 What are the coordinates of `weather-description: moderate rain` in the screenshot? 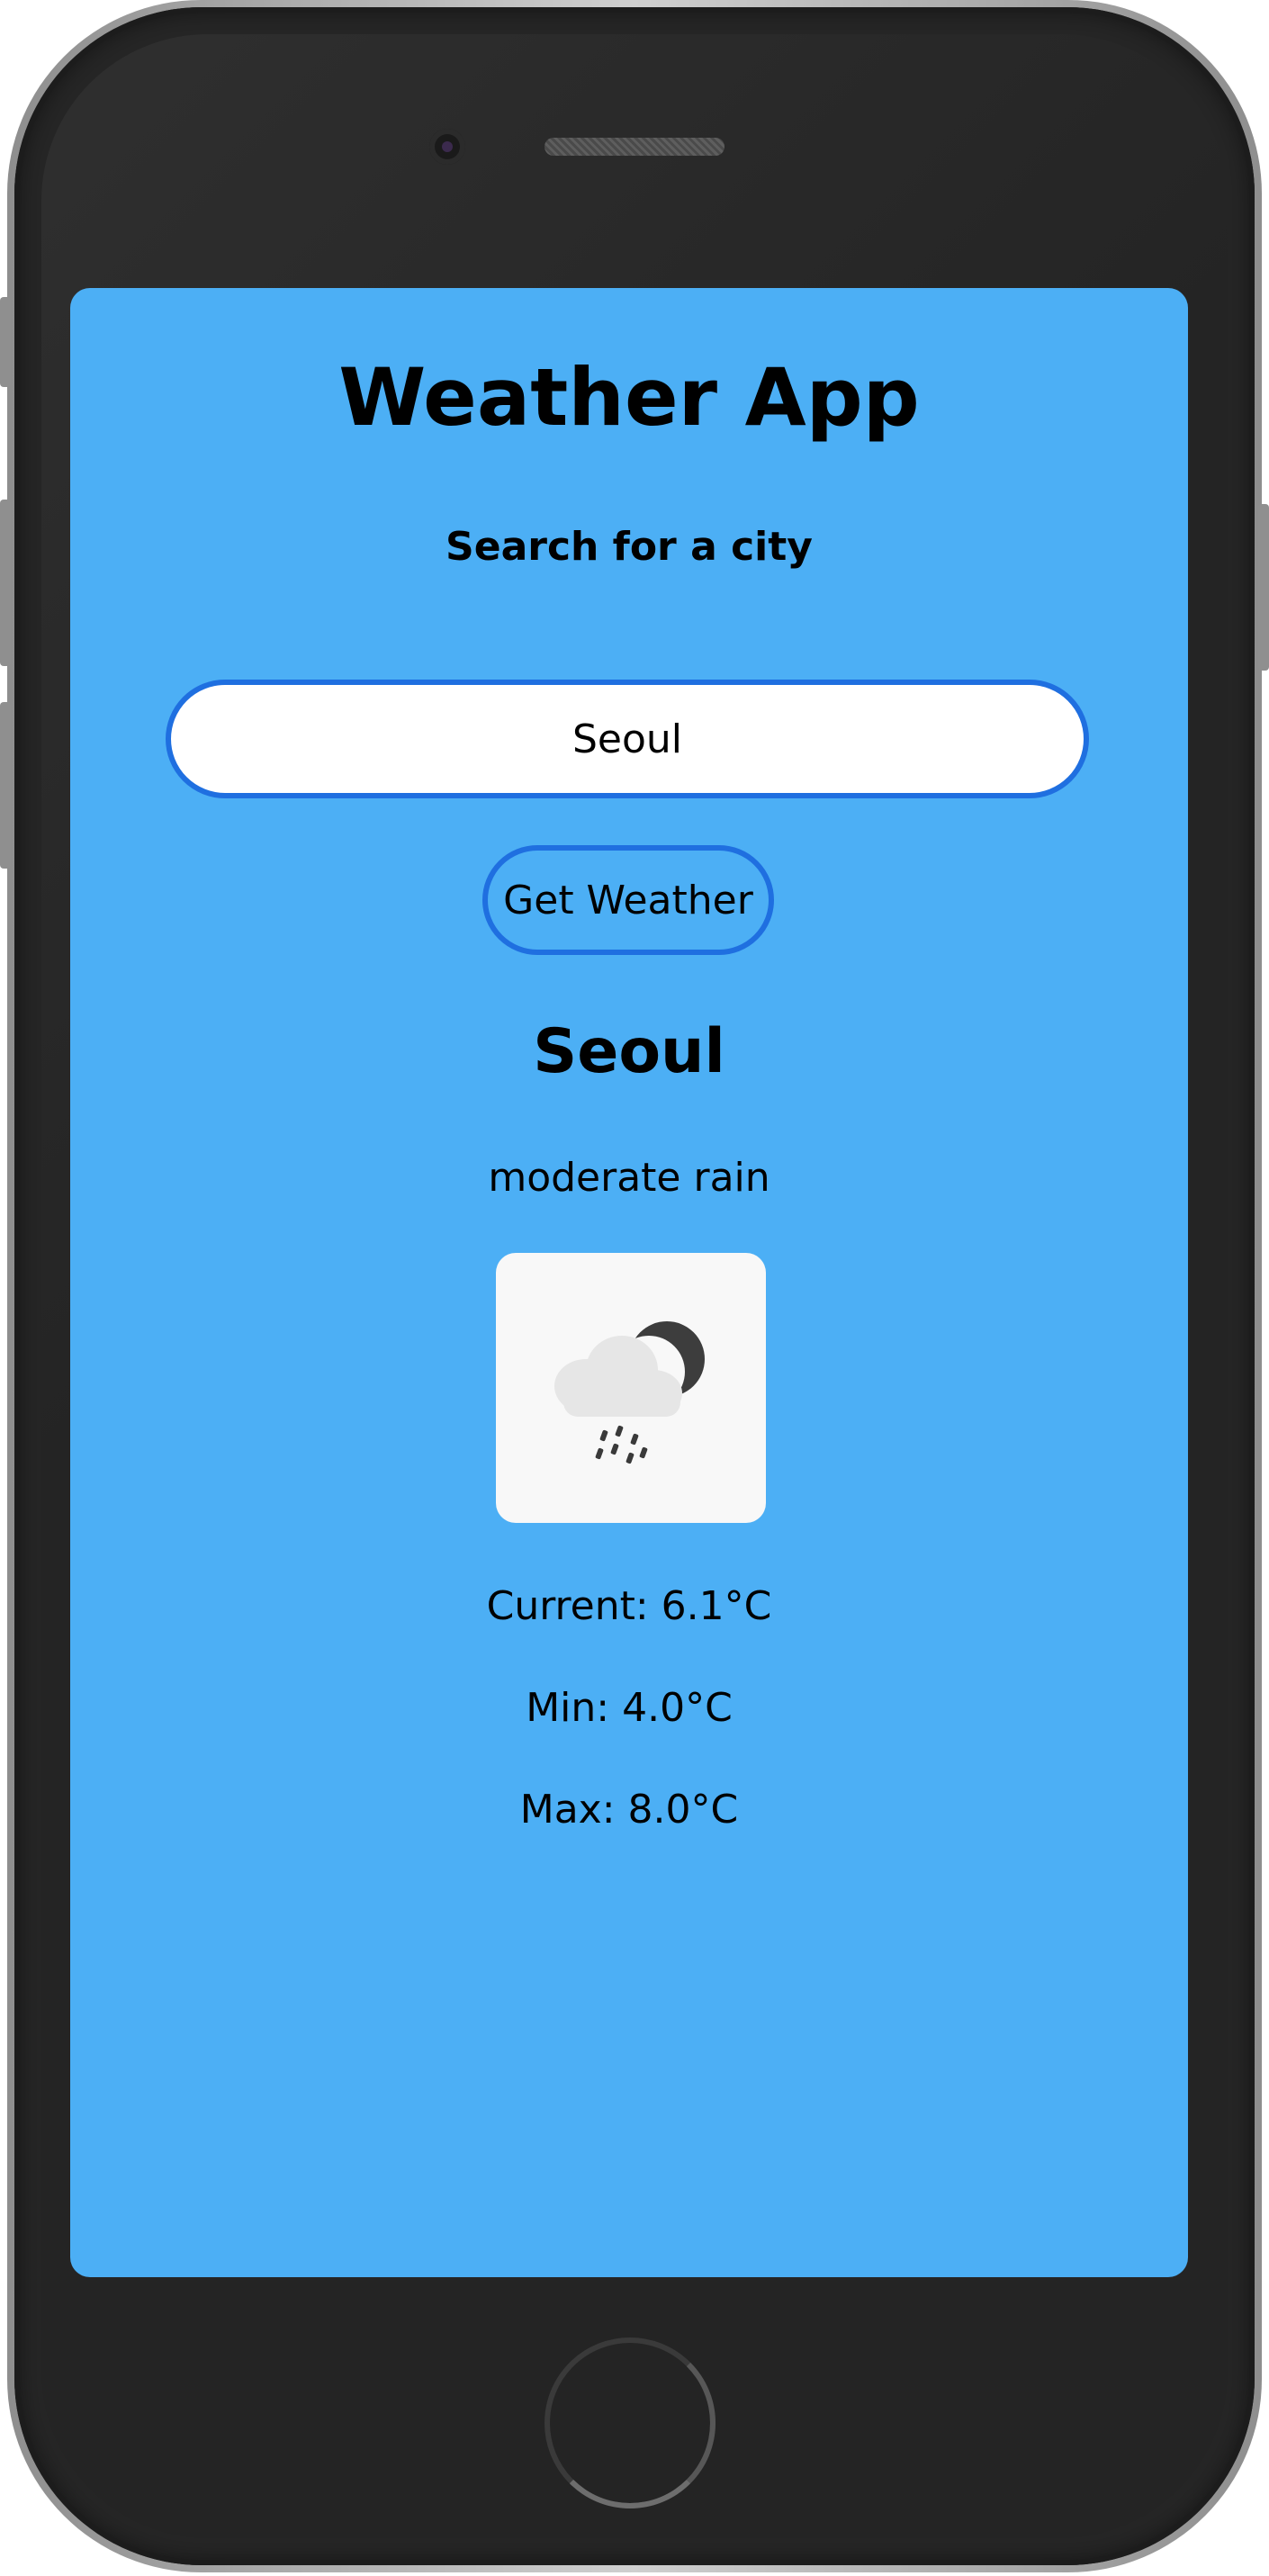 It's located at (629, 1178).